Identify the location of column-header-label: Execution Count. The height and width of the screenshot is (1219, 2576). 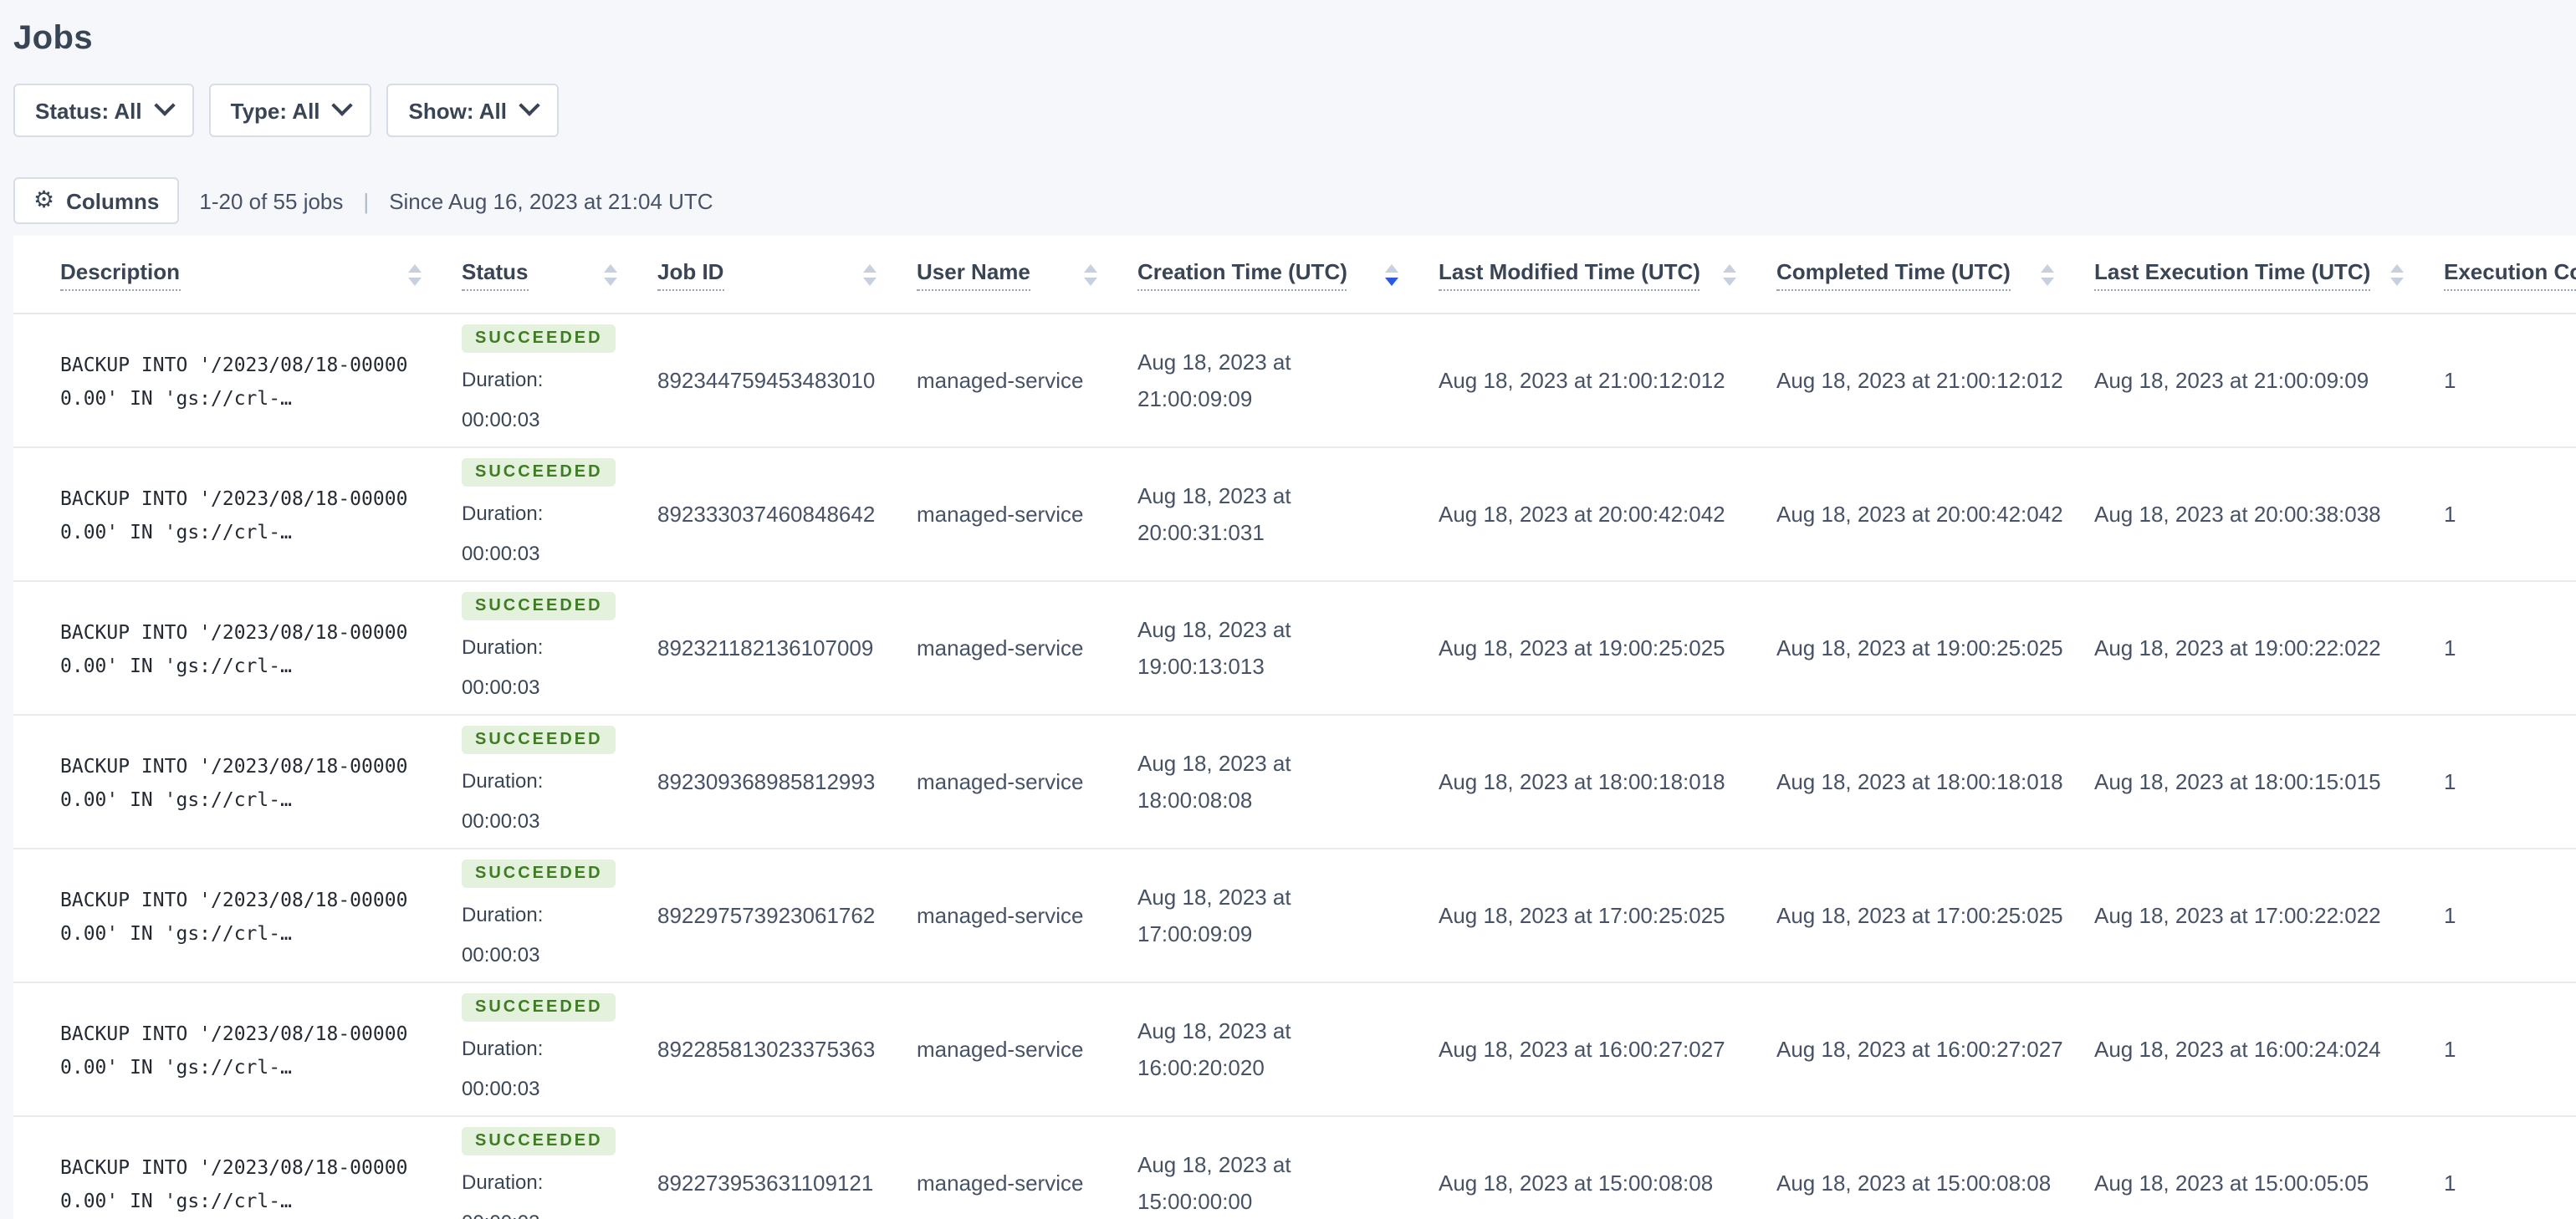
(2510, 274).